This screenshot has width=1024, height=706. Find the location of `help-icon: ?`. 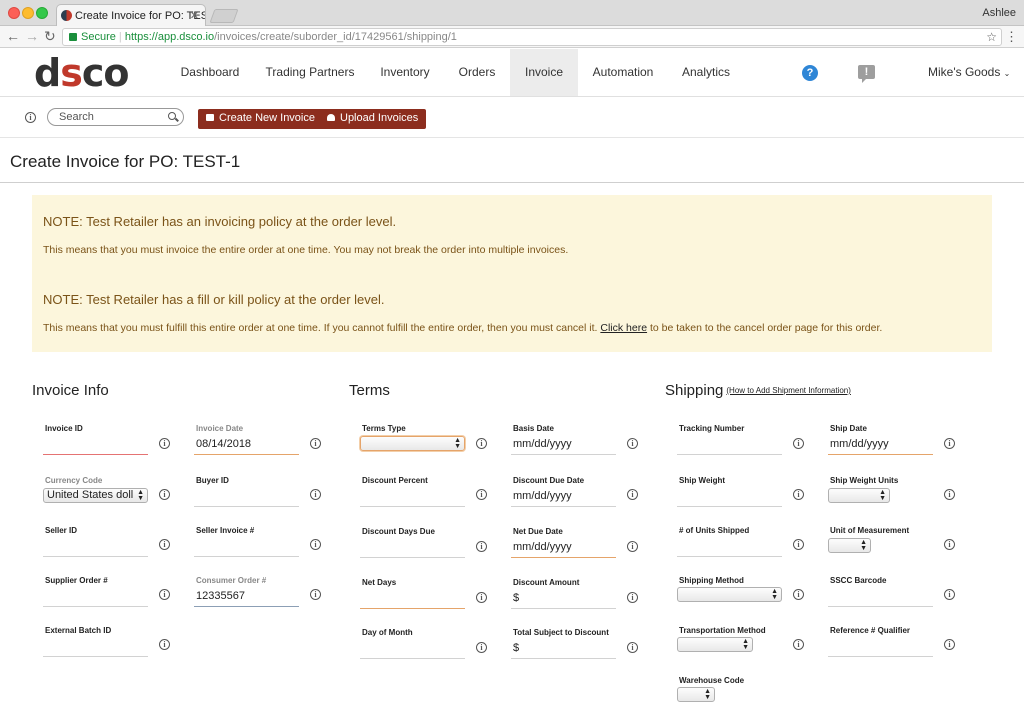

help-icon: ? is located at coordinates (810, 73).